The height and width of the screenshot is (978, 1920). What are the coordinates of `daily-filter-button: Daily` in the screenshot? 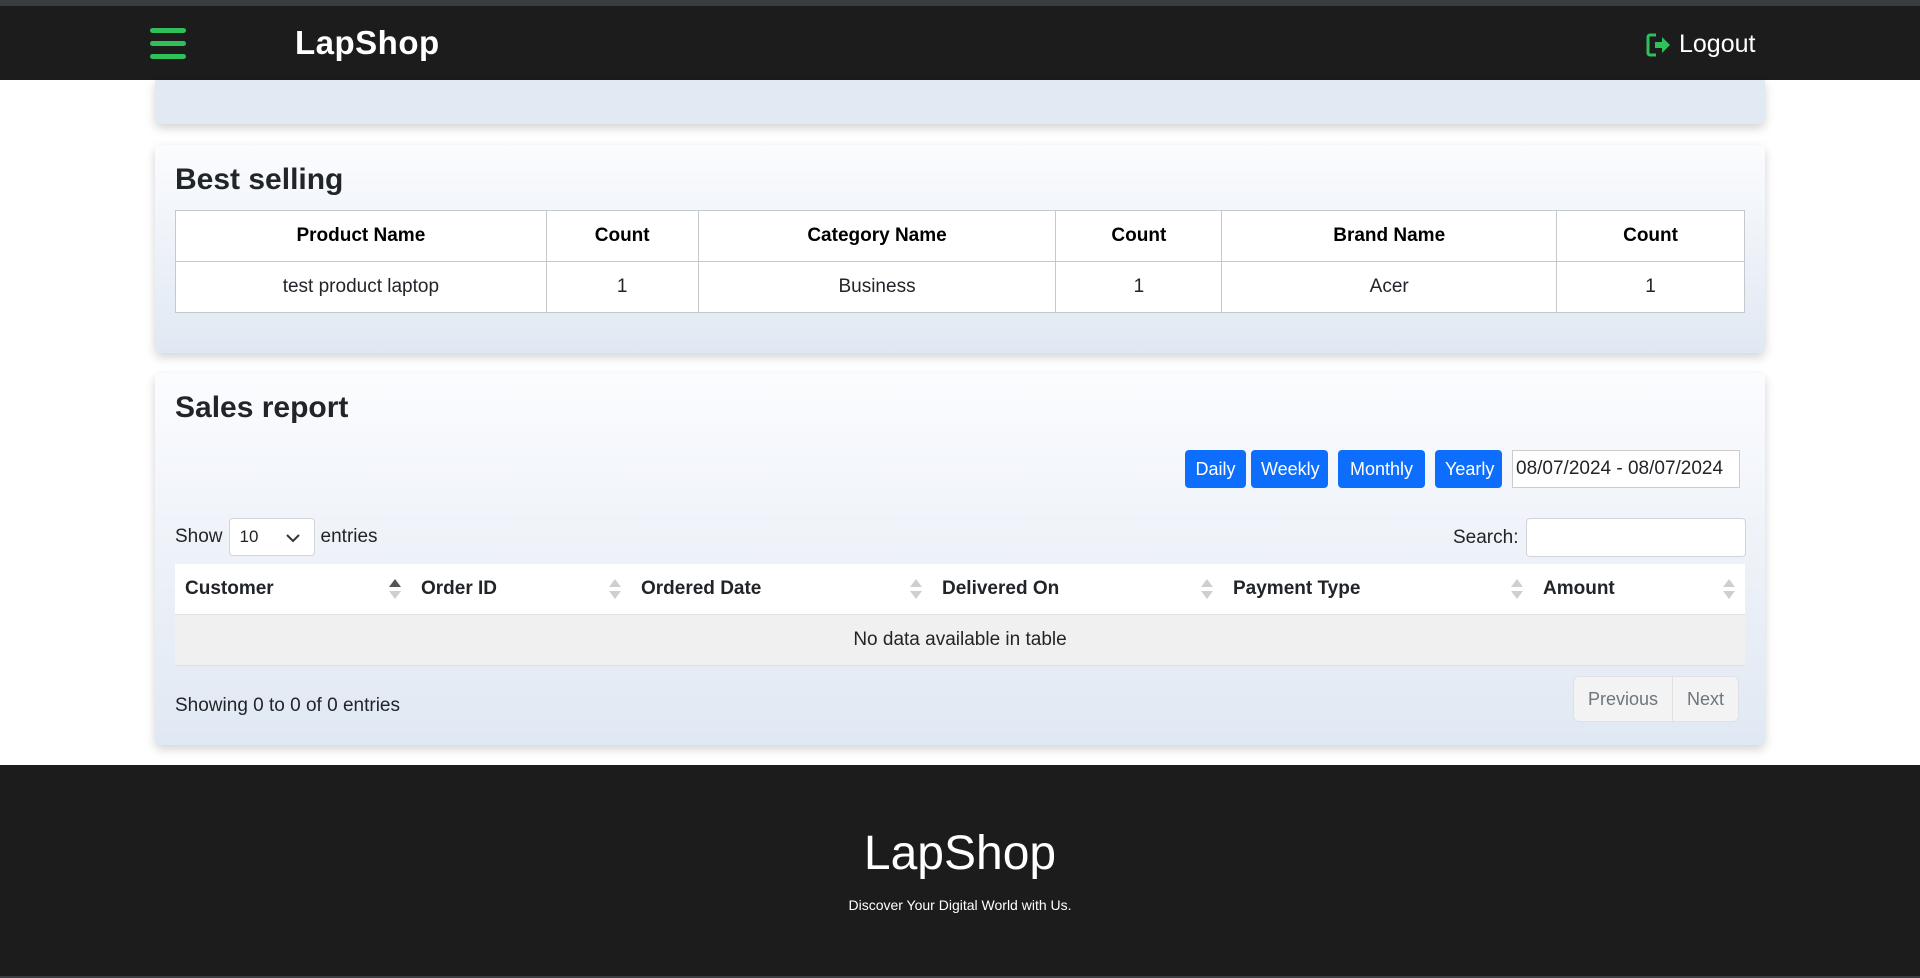 It's located at (1215, 469).